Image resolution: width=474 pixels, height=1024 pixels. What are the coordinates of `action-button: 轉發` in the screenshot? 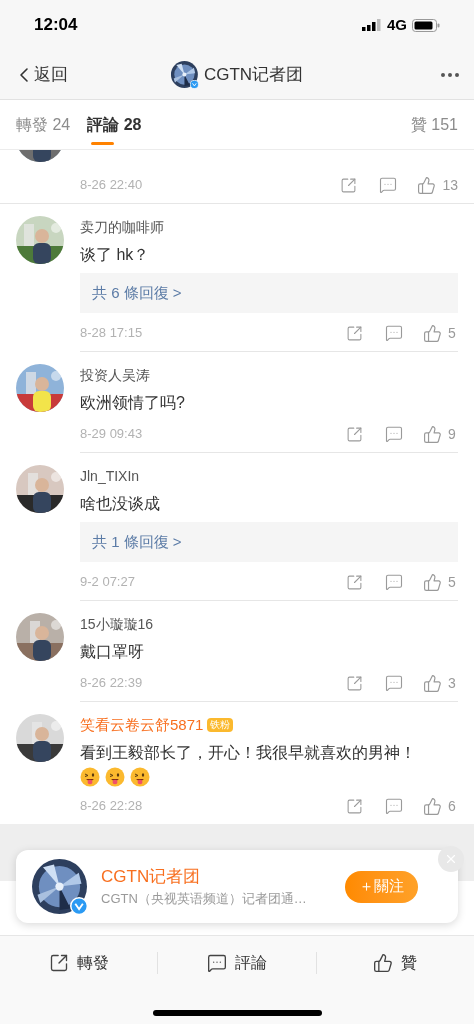 It's located at (79, 963).